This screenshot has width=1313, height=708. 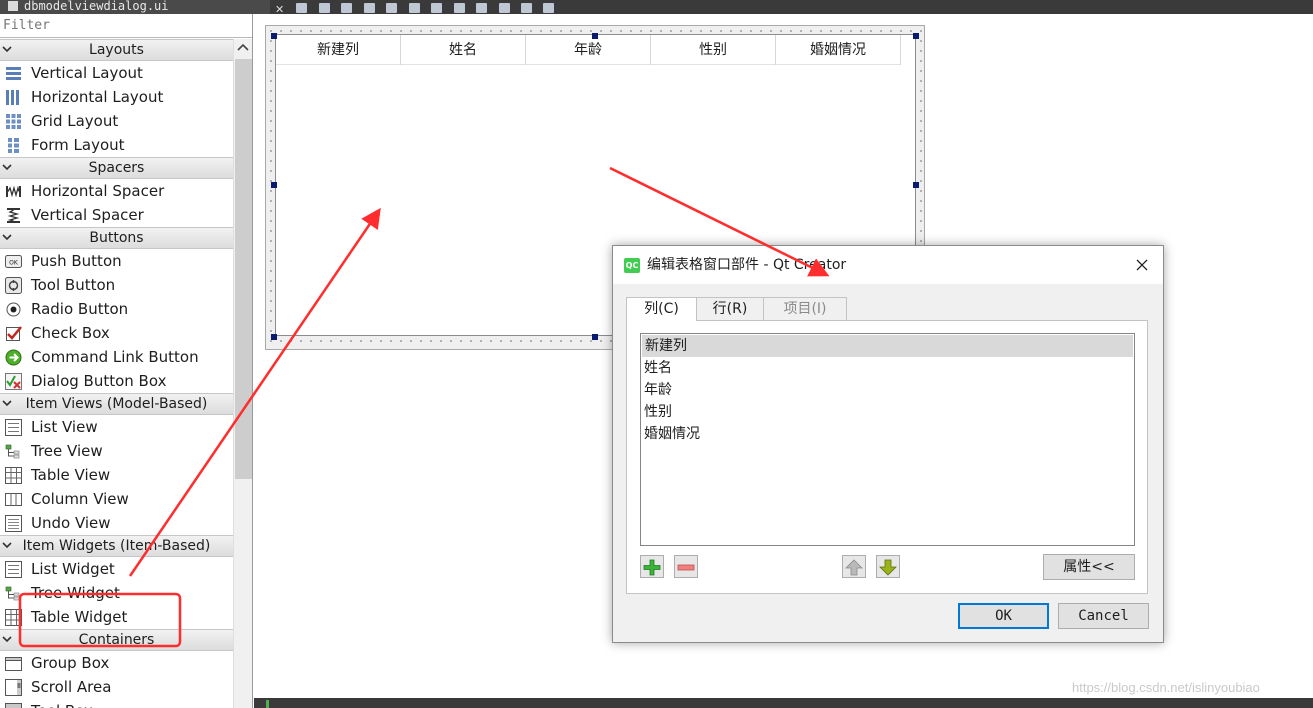 I want to click on widget-box-scrollbar, so click(x=242, y=373).